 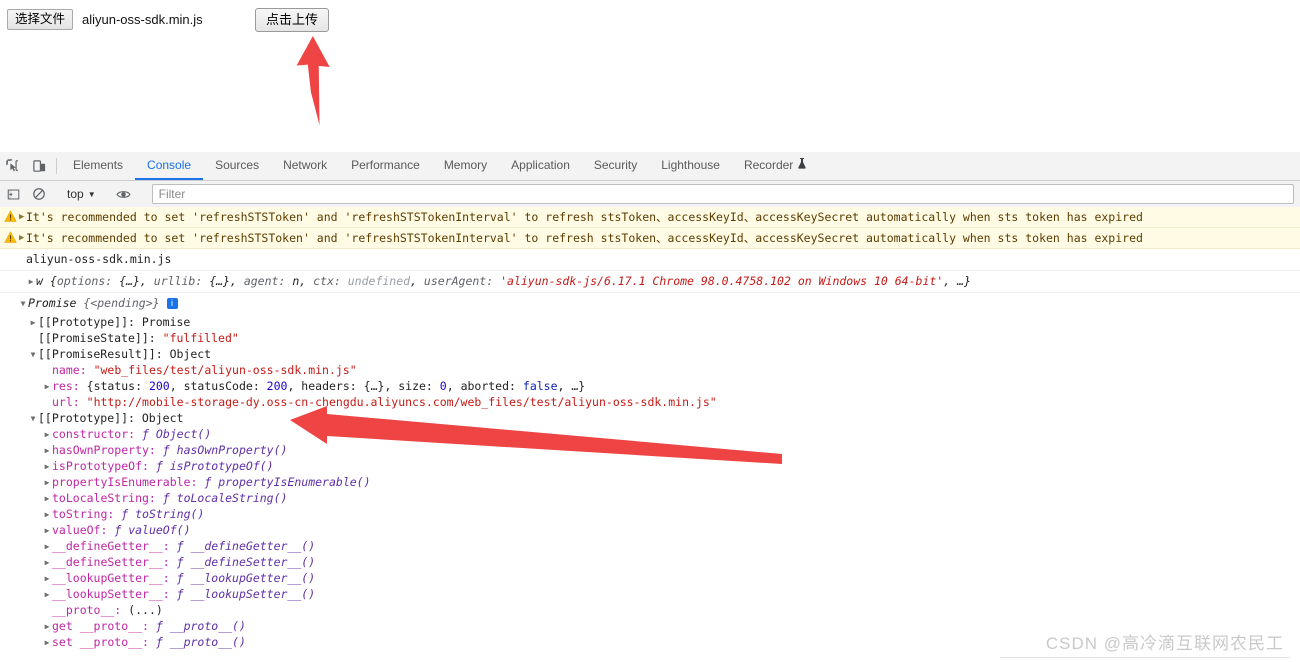 I want to click on tab-security: Security, so click(x=615, y=166).